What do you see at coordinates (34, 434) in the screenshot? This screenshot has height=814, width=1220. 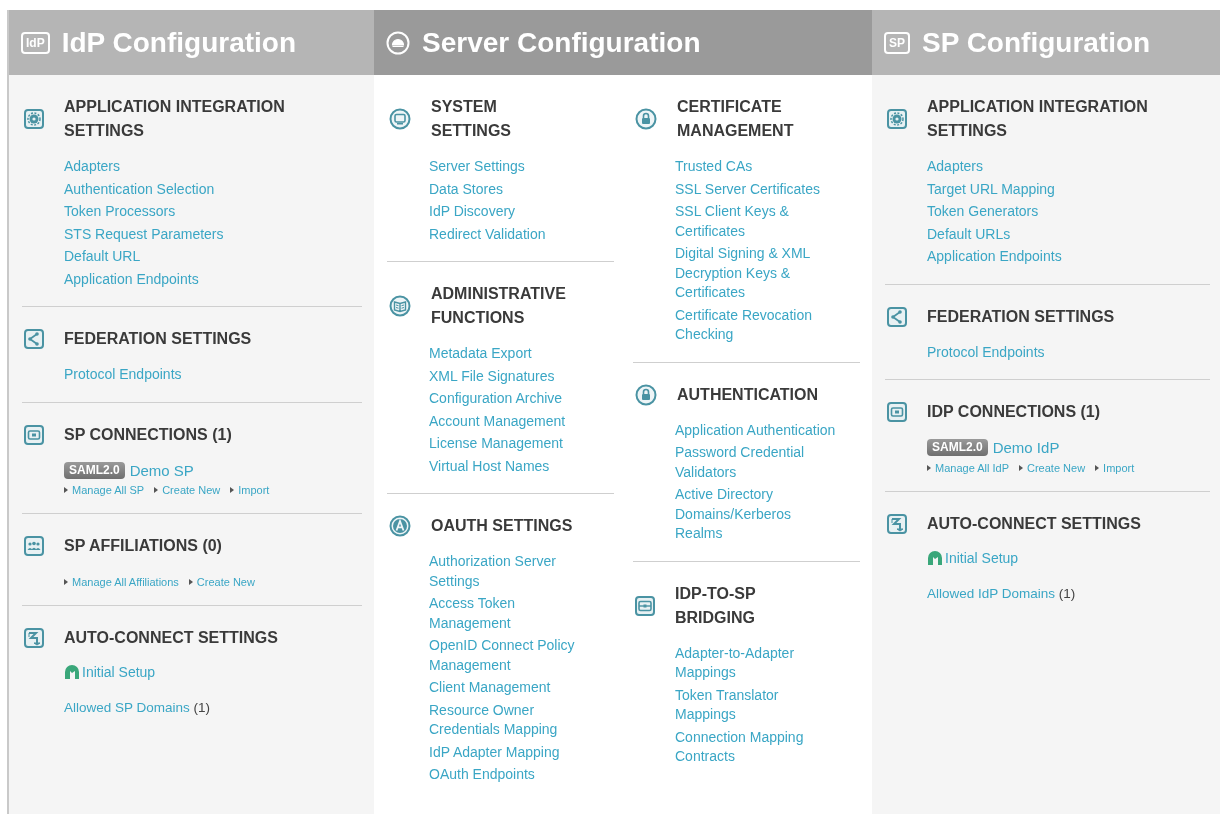 I see `connection-icon` at bounding box center [34, 434].